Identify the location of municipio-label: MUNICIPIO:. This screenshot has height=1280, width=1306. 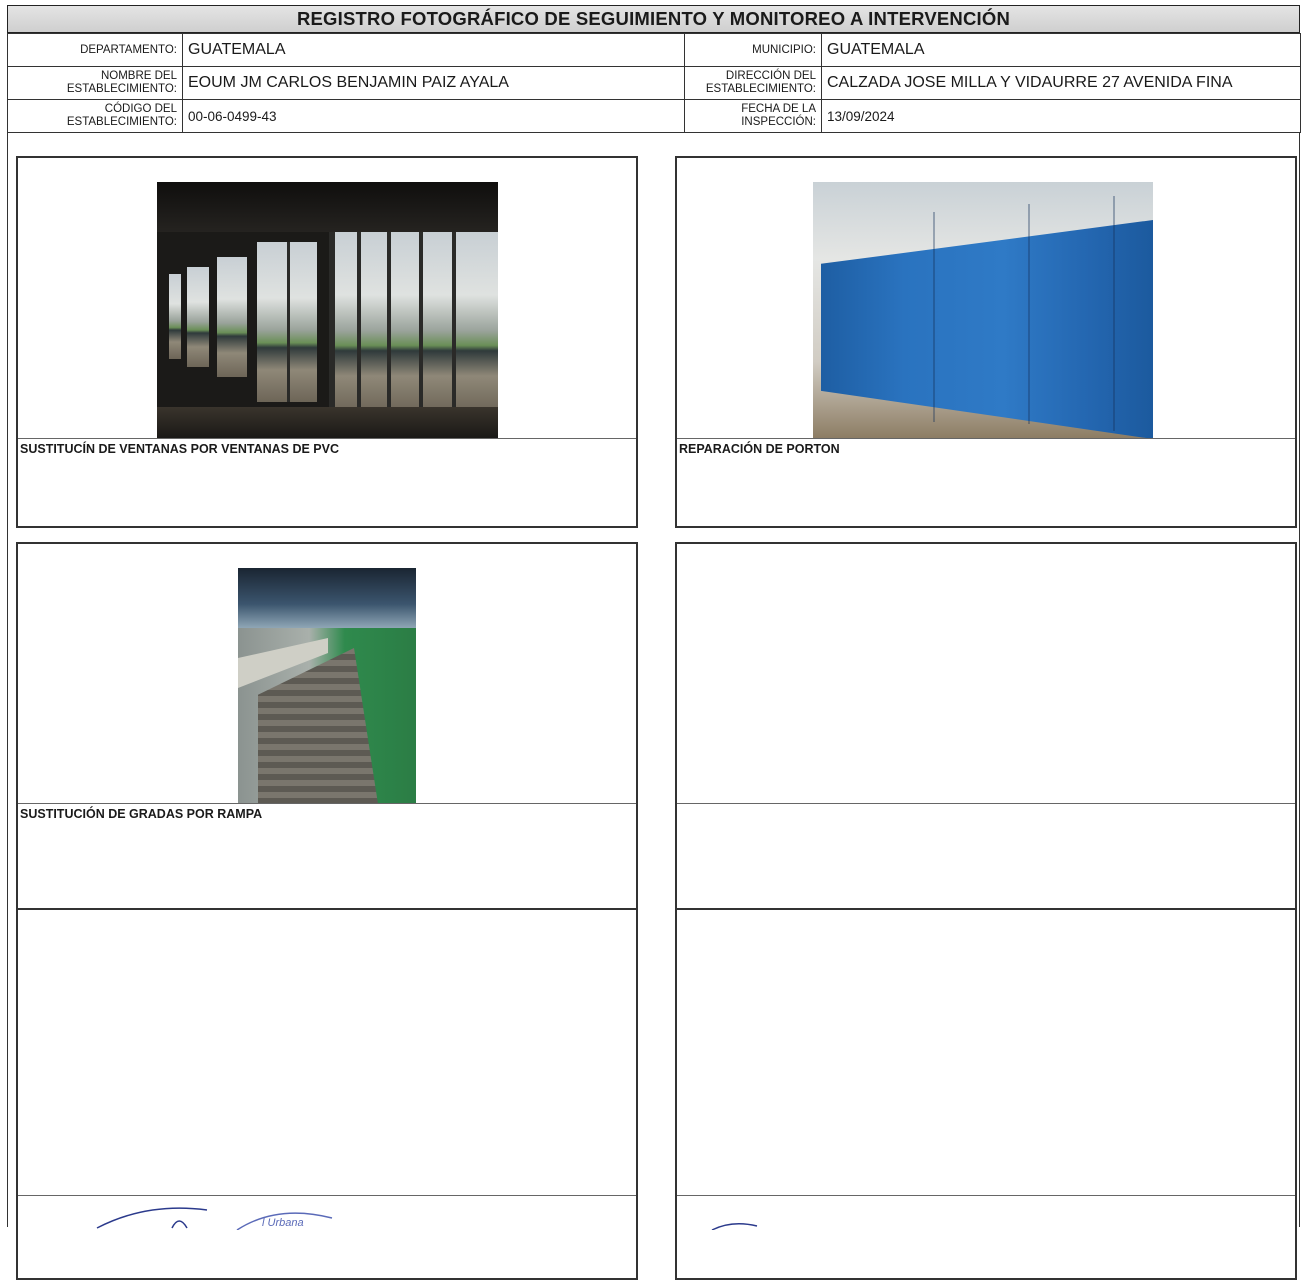
(753, 50).